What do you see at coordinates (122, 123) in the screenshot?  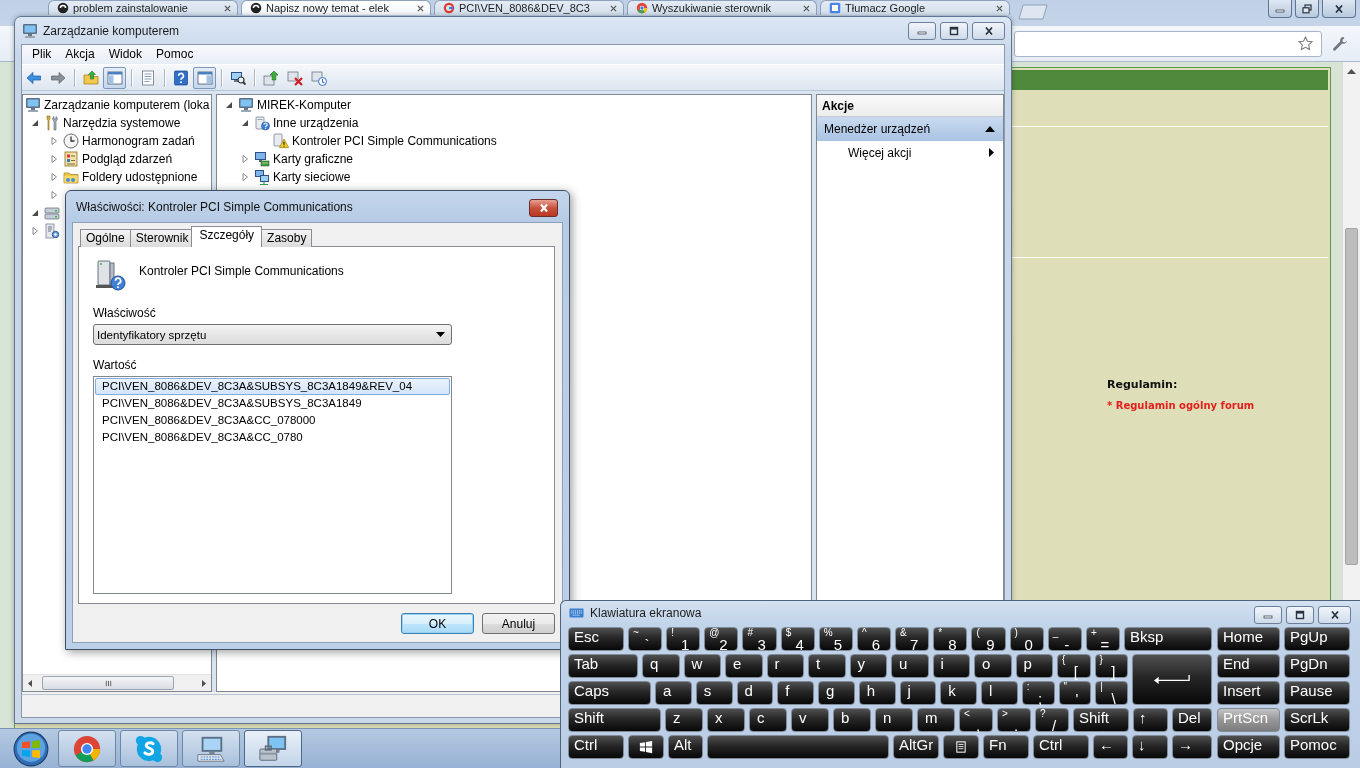 I see `tree-item: Narzędzia systemowe` at bounding box center [122, 123].